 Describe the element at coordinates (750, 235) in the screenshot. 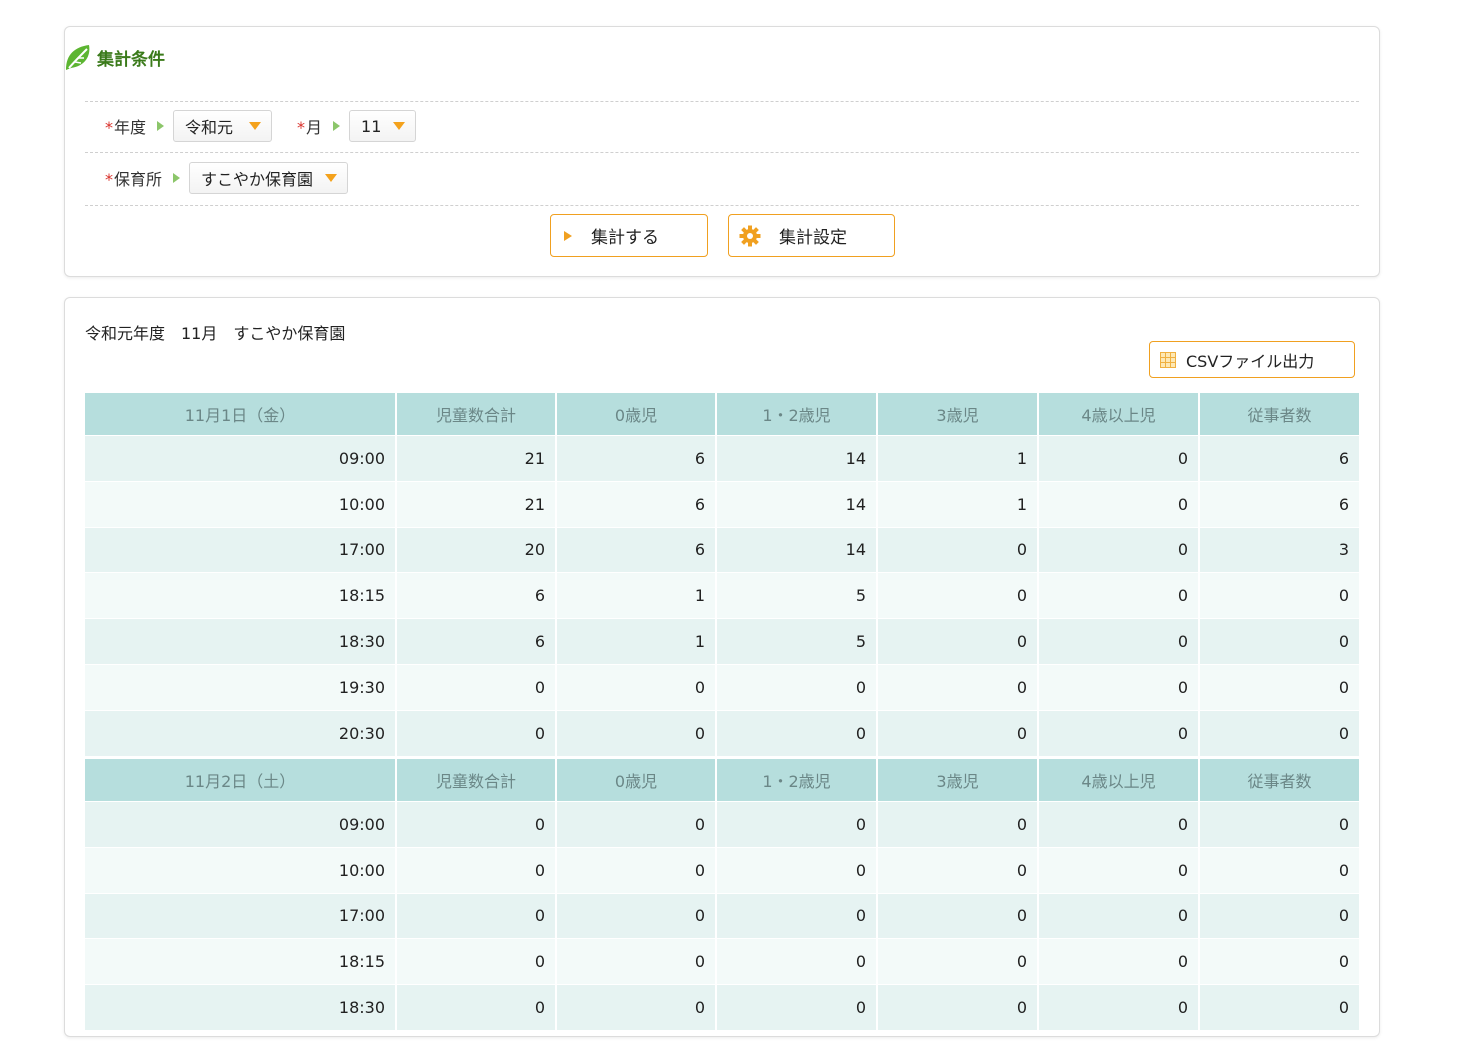

I see `gear-icon` at that location.